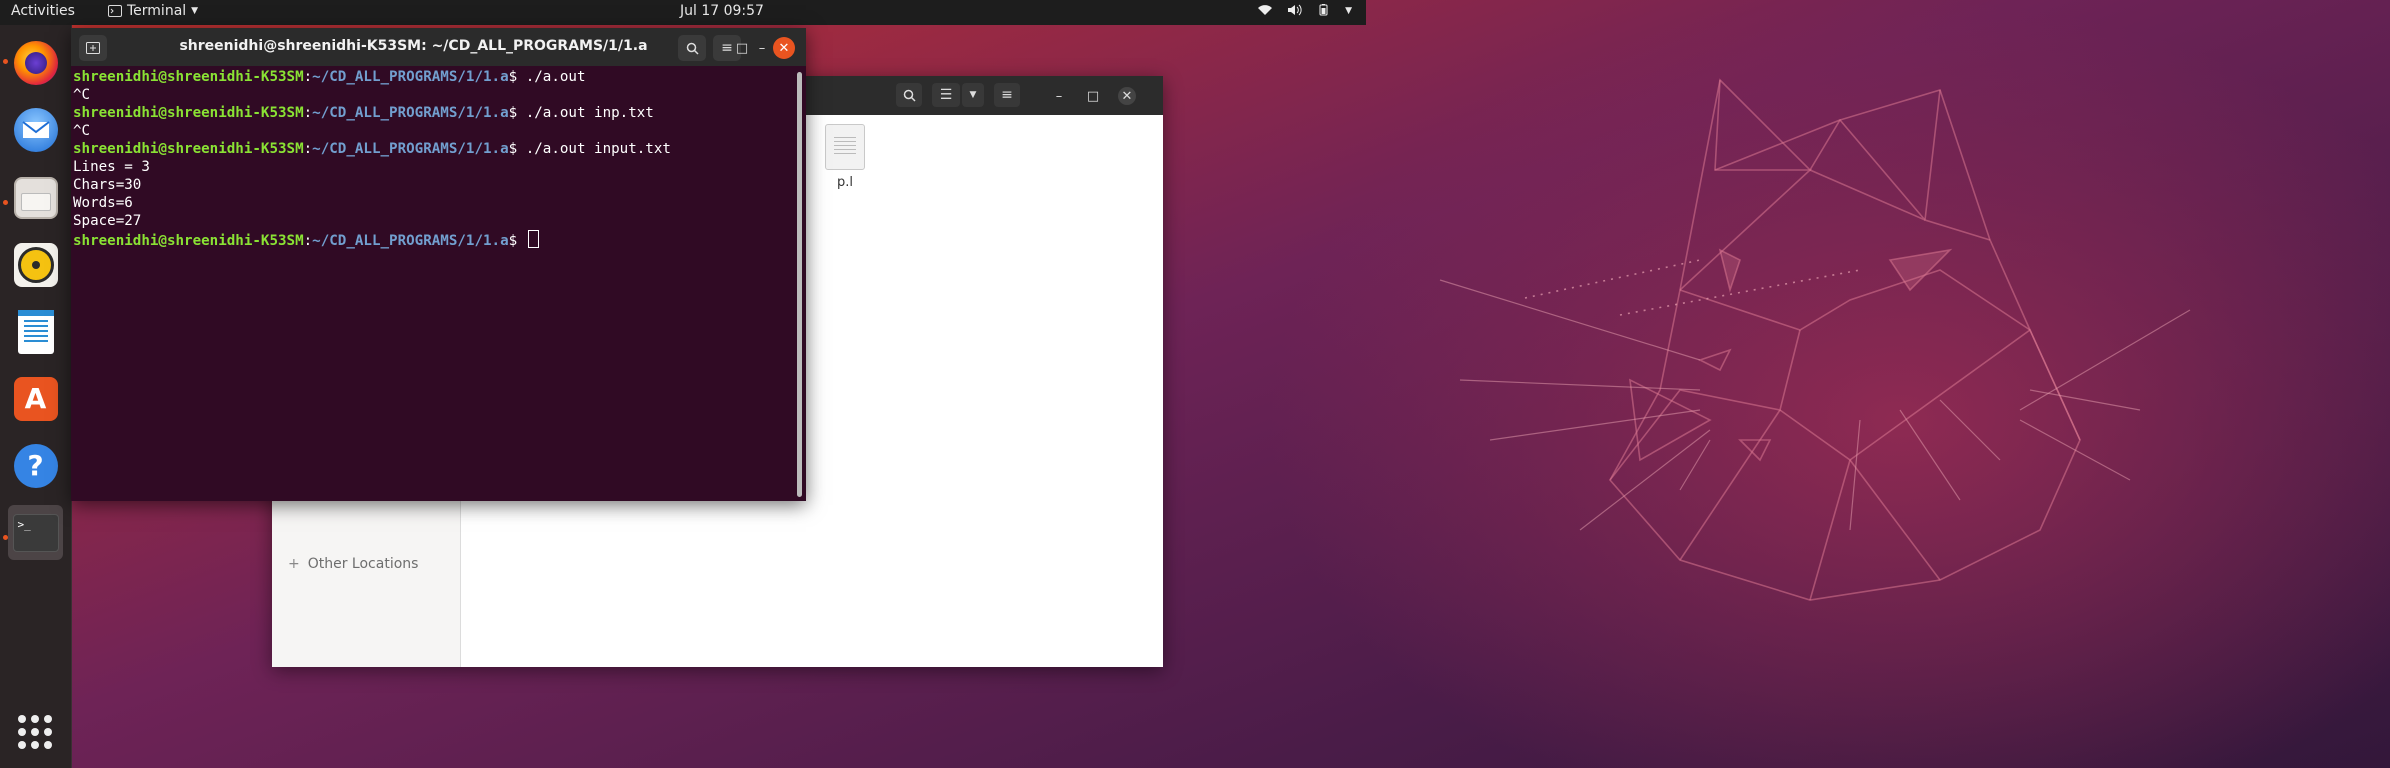  Describe the element at coordinates (1324, 11) in the screenshot. I see `battery-icon` at that location.